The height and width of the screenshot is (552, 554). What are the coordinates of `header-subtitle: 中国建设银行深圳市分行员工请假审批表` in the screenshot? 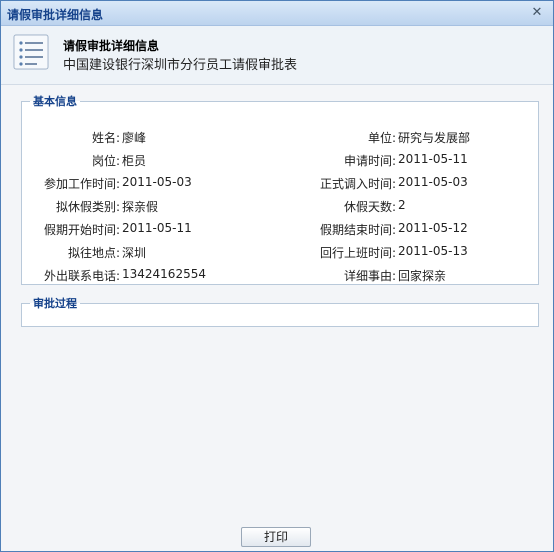 It's located at (180, 65).